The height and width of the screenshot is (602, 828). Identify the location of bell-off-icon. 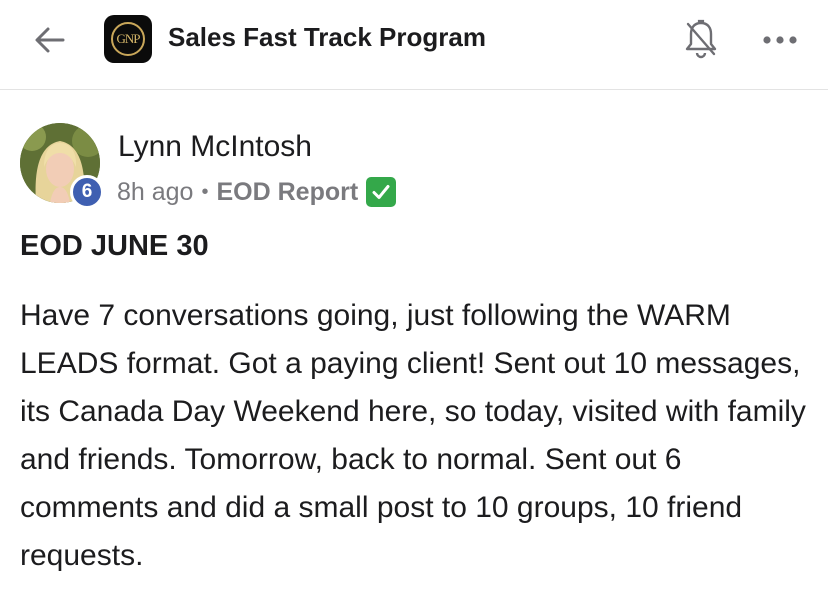
(701, 39).